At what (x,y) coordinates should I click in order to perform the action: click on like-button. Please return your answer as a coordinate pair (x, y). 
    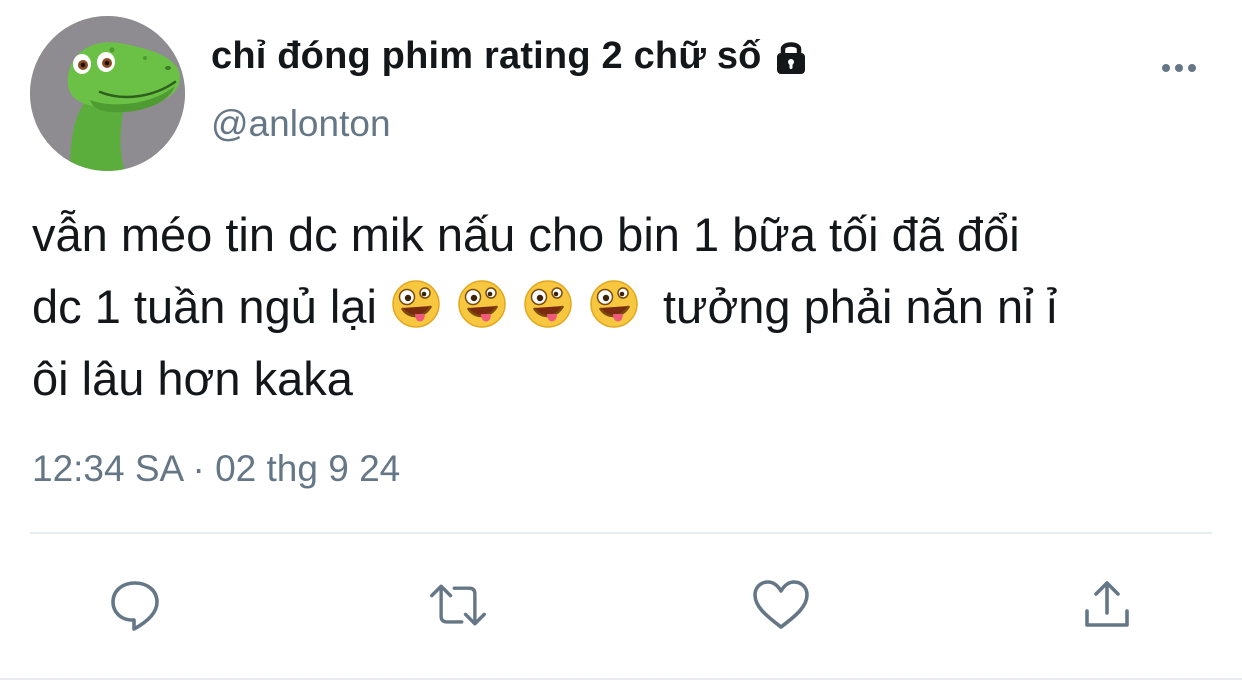
    Looking at the image, I should click on (781, 605).